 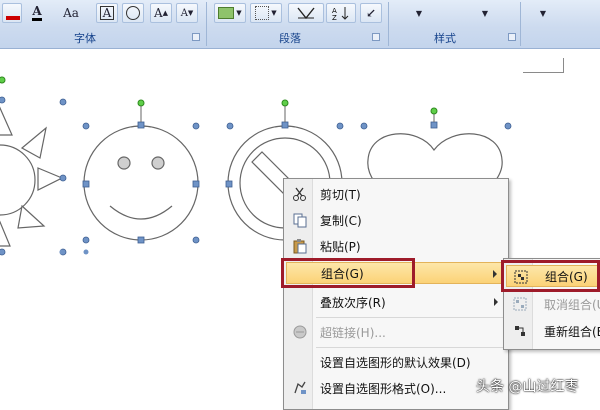 I want to click on show-marks-button: ↙, so click(x=371, y=13).